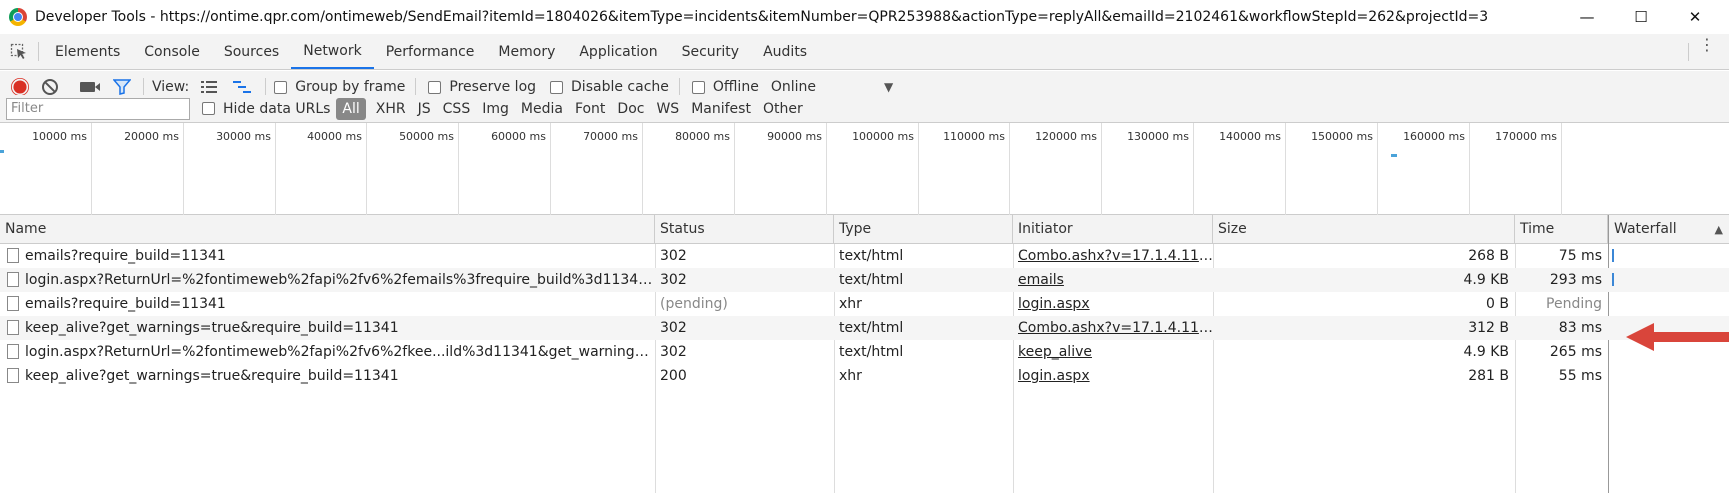 This screenshot has width=1729, height=493. What do you see at coordinates (350, 87) in the screenshot?
I see `group-by-frame-label: Group by frame` at bounding box center [350, 87].